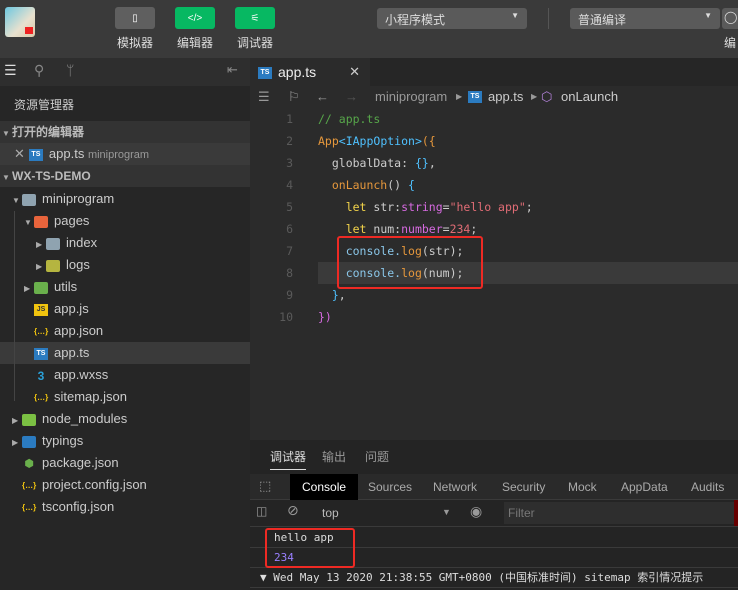  I want to click on tree-item-label: logs, so click(78, 264).